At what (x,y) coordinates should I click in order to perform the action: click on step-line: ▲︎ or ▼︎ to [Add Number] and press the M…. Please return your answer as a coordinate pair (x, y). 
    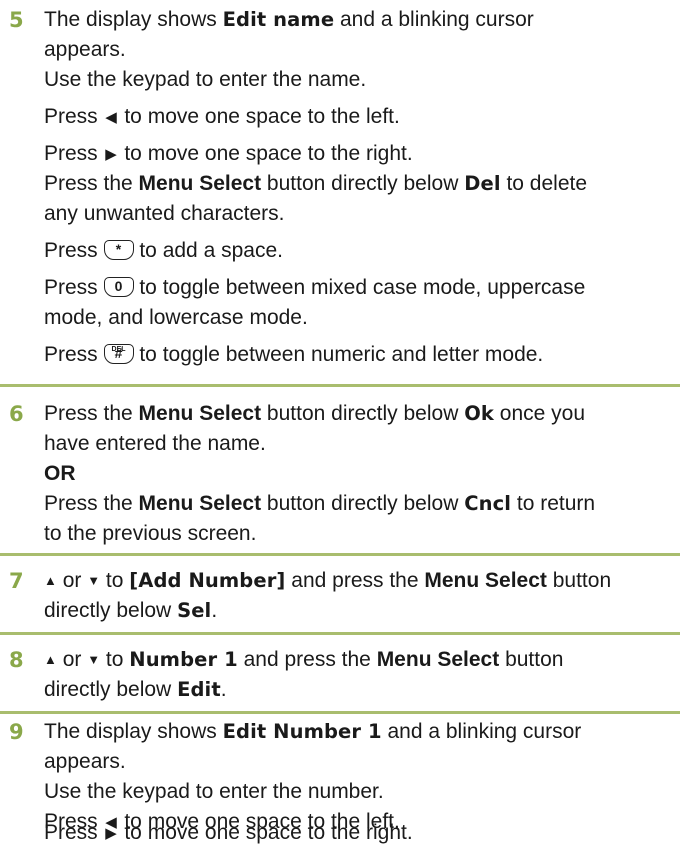
    Looking at the image, I should click on (358, 581).